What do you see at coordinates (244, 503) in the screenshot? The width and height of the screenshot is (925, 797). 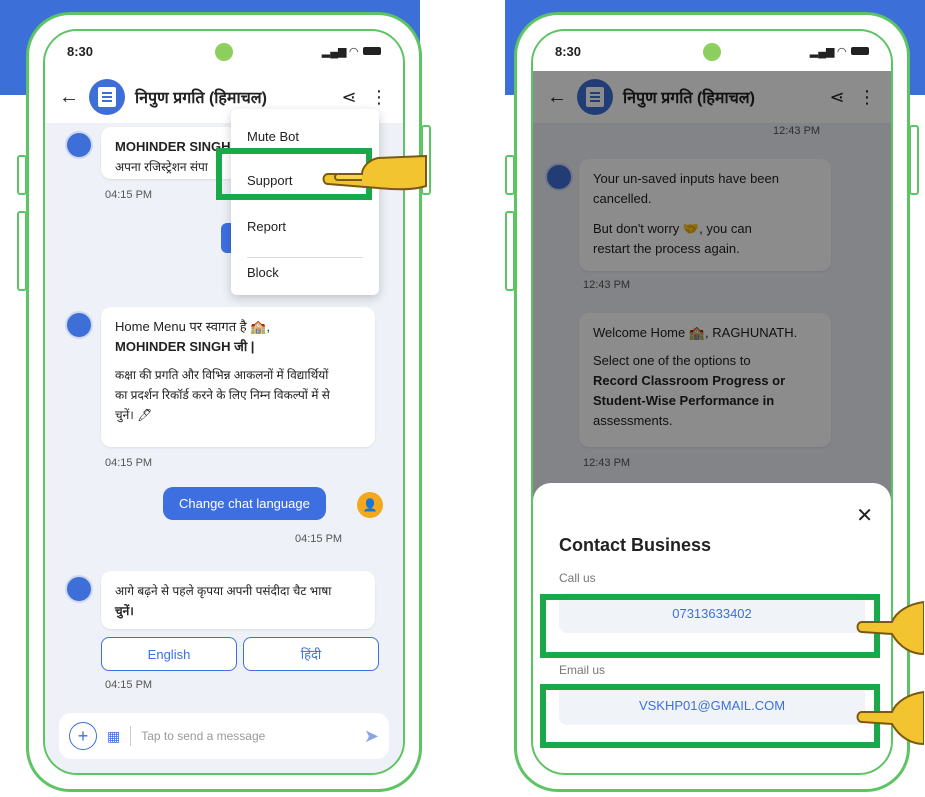 I see `sent-message: Change chat language` at bounding box center [244, 503].